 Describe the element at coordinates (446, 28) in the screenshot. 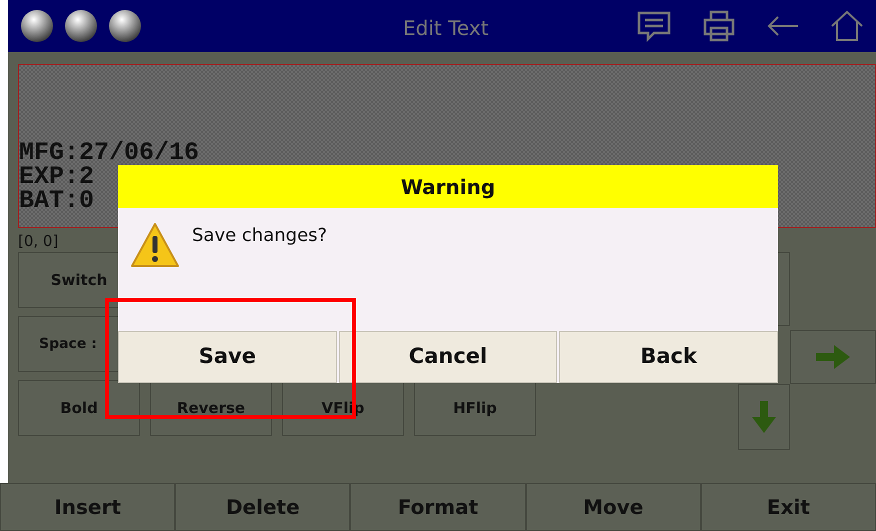

I see `window-title: Edit Text` at that location.